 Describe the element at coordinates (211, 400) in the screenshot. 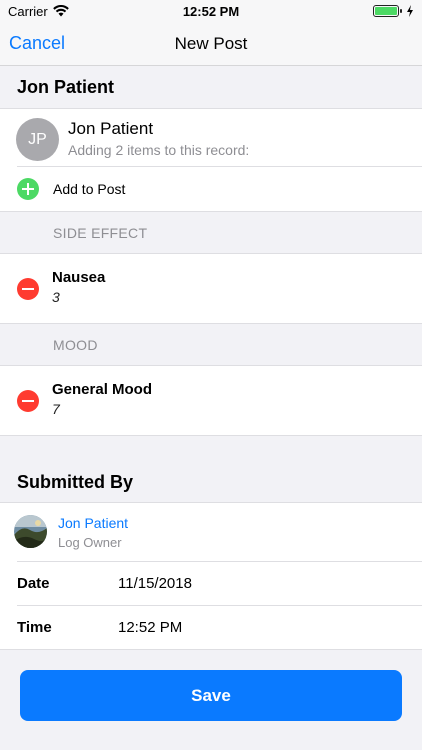

I see `list-item: General Mood 7` at that location.